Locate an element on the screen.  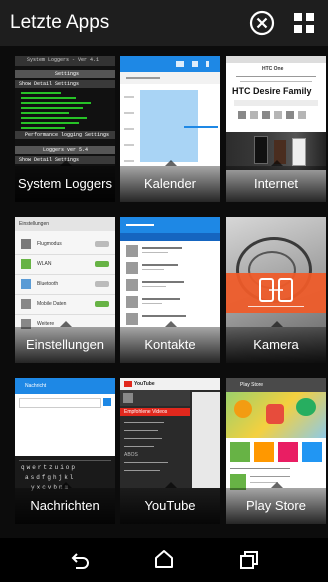
thumb-text: Flugmodus is located at coordinates (49, 244).